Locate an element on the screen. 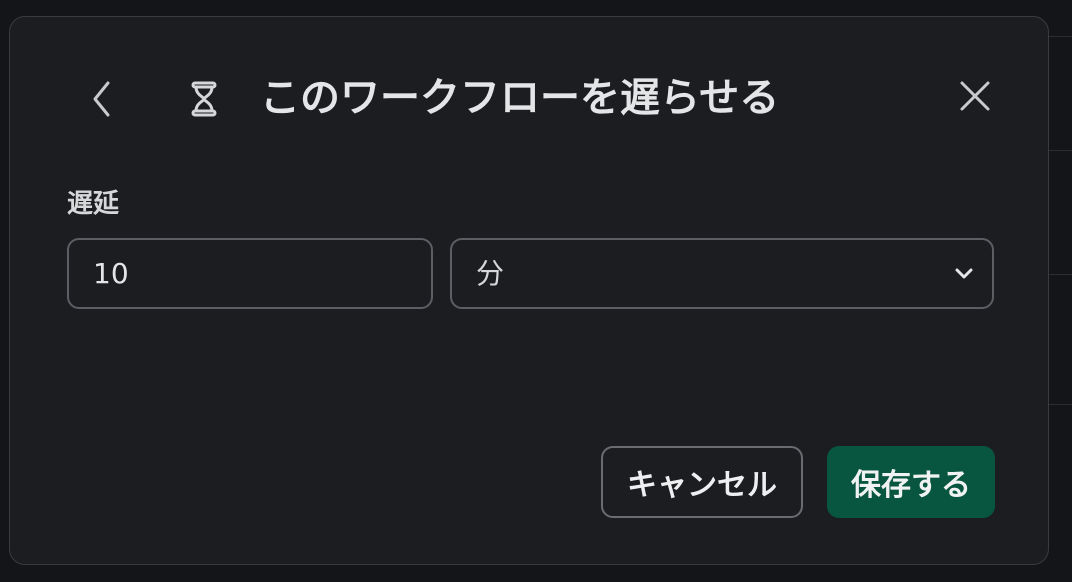 The image size is (1072, 582). hourglass-icon is located at coordinates (204, 99).